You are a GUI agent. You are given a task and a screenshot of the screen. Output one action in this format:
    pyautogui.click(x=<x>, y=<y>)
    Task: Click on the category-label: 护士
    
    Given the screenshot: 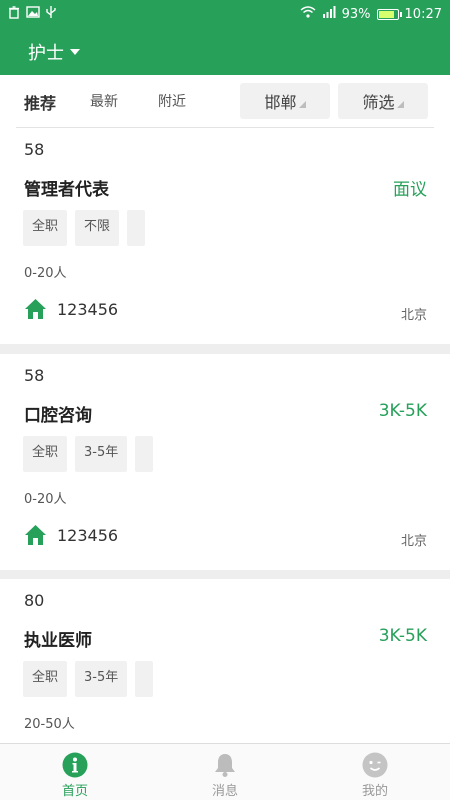 What is the action you would take?
    pyautogui.click(x=46, y=53)
    